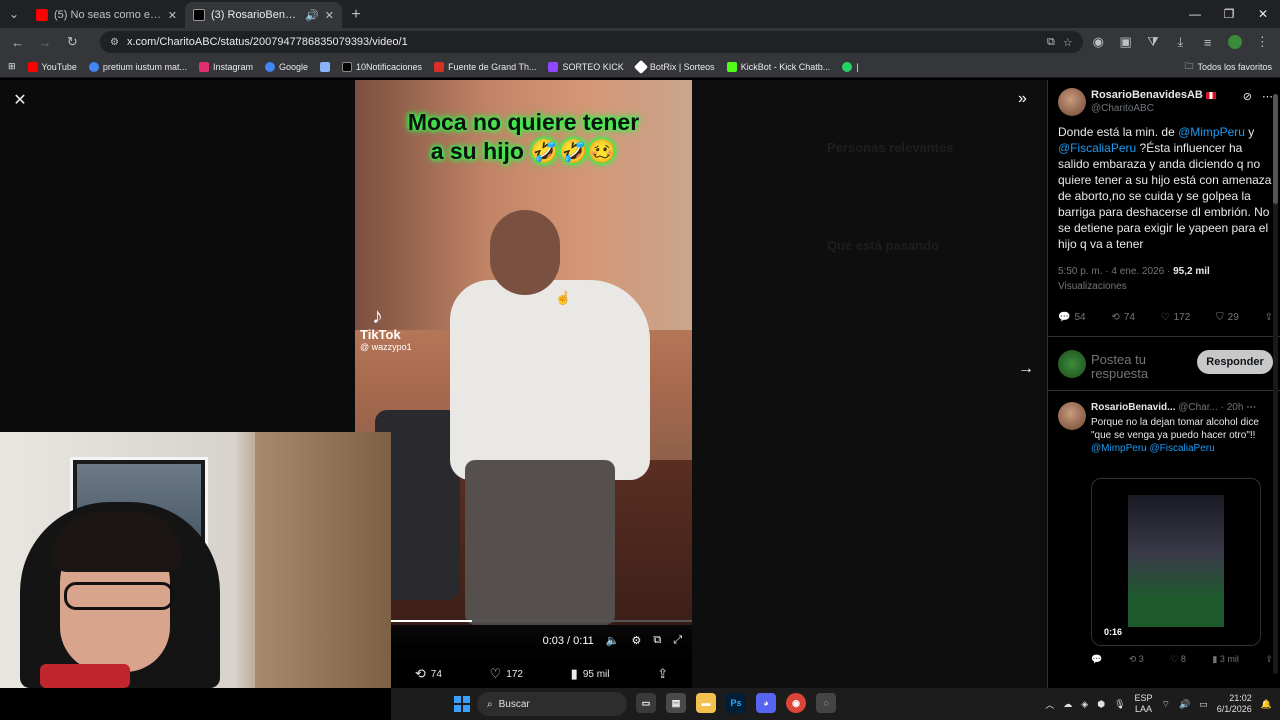  Describe the element at coordinates (590, 674) in the screenshot. I see `views-button: ▮ 95 mil` at that location.